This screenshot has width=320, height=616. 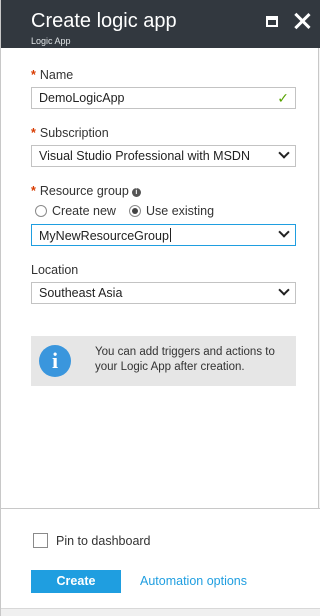 What do you see at coordinates (55, 270) in the screenshot?
I see `location-label: Location` at bounding box center [55, 270].